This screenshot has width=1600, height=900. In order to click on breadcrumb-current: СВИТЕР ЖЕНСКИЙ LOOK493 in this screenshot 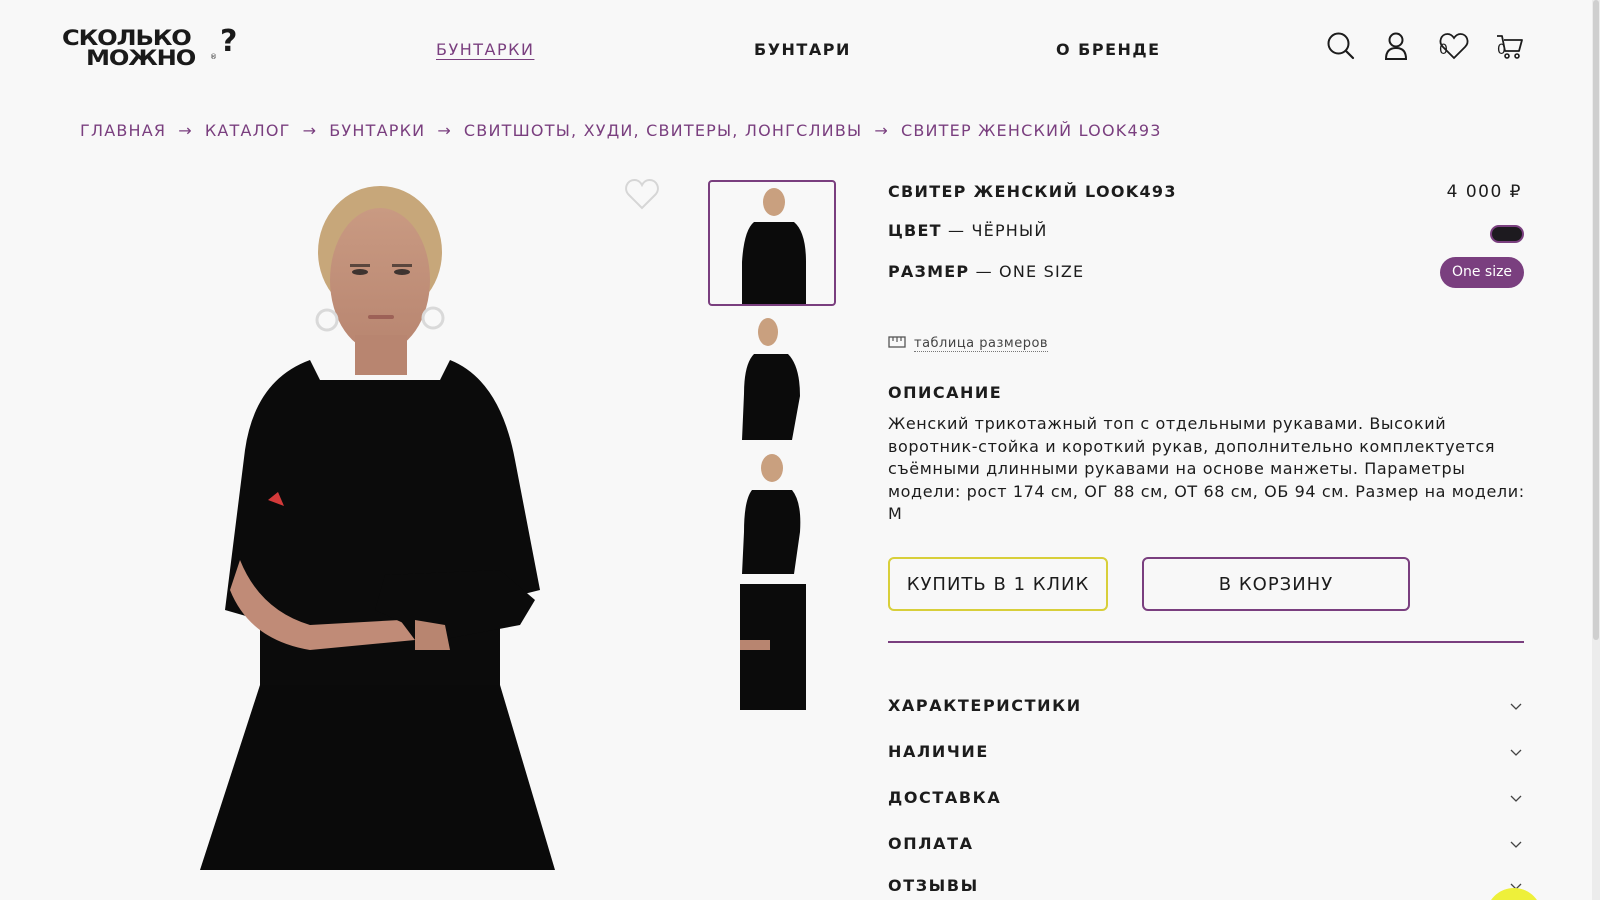, I will do `click(1031, 130)`.